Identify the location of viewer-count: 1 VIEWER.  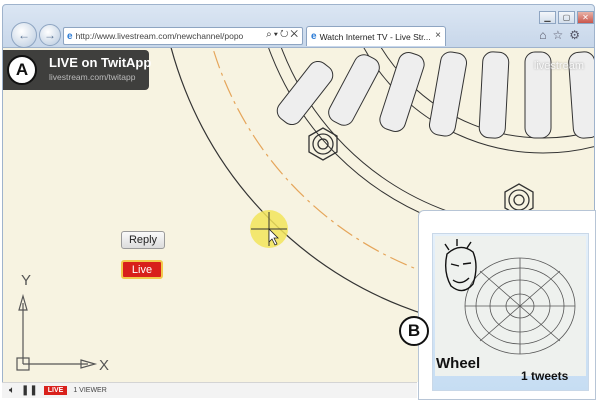
(90, 390).